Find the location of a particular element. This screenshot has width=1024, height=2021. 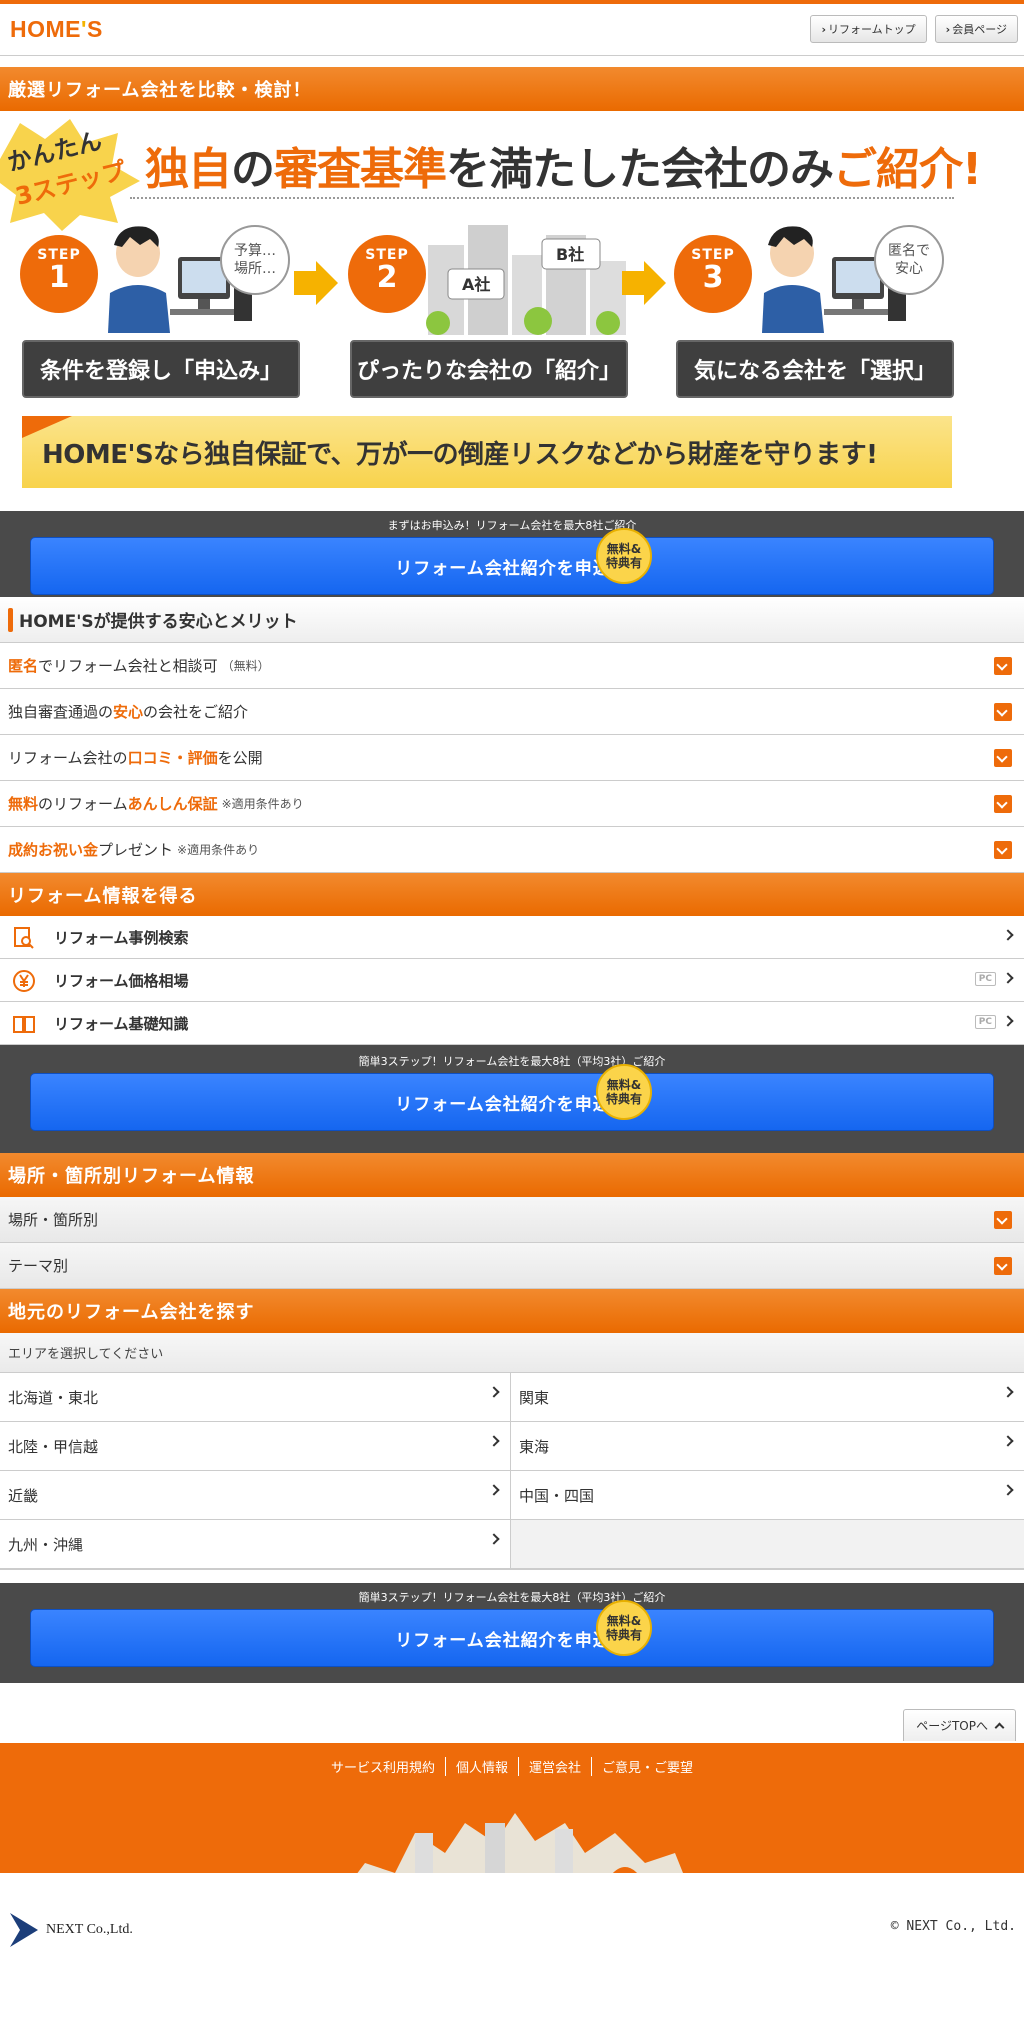

info-label: リフォーム価格相場 is located at coordinates (121, 980).